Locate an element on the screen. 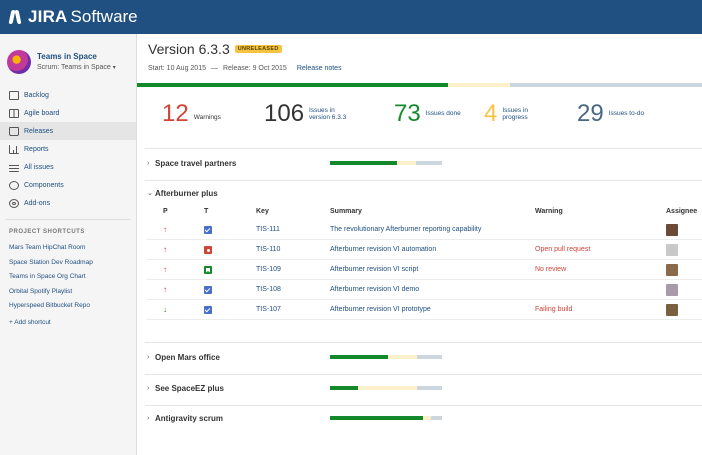 The width and height of the screenshot is (702, 455). board-name: Scrum: Teams in Space is located at coordinates (74, 67).